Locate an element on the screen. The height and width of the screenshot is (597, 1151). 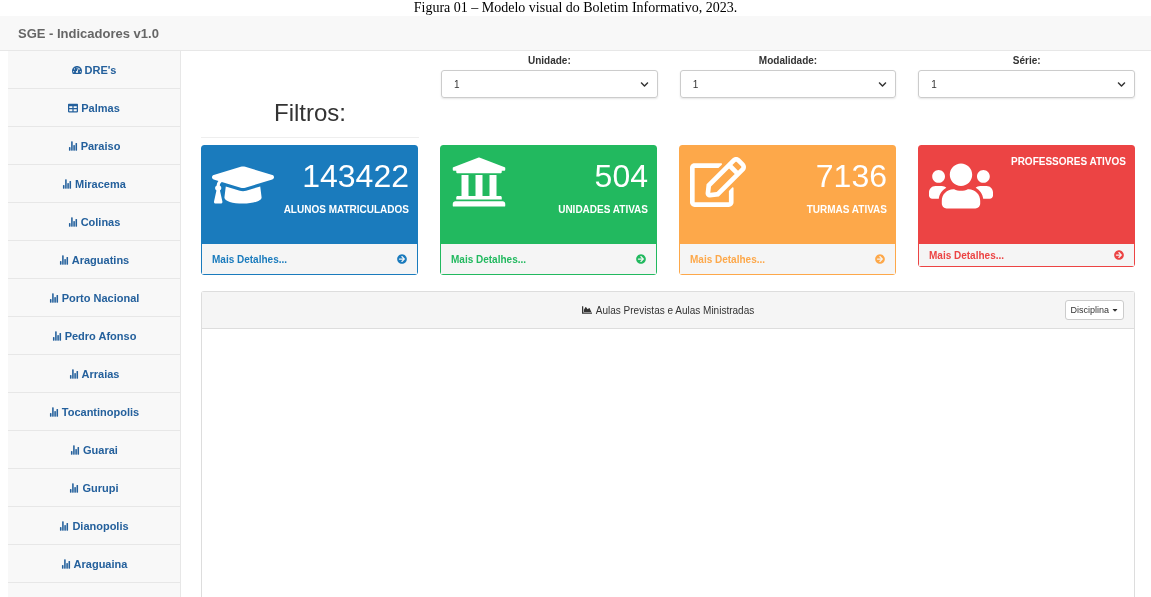
sidebar-item: Porto Nacional is located at coordinates (94, 298).